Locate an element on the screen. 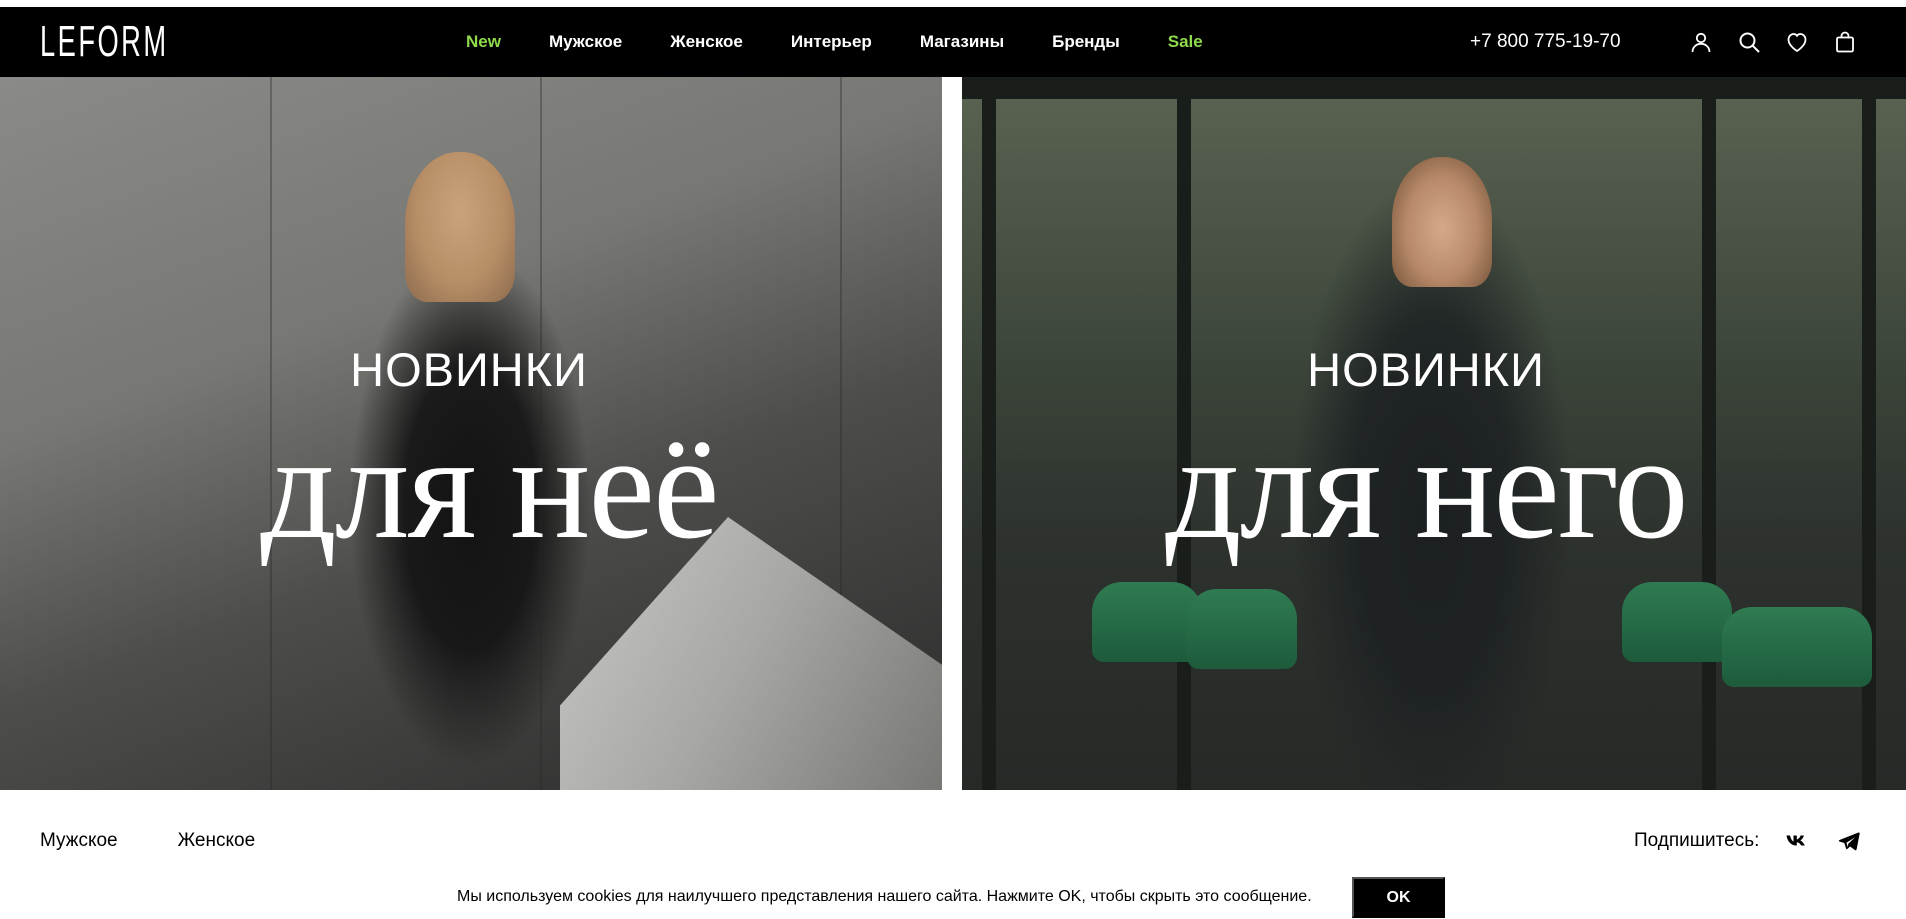  banner-women-small-text: НОВИНКИ is located at coordinates (469, 369).